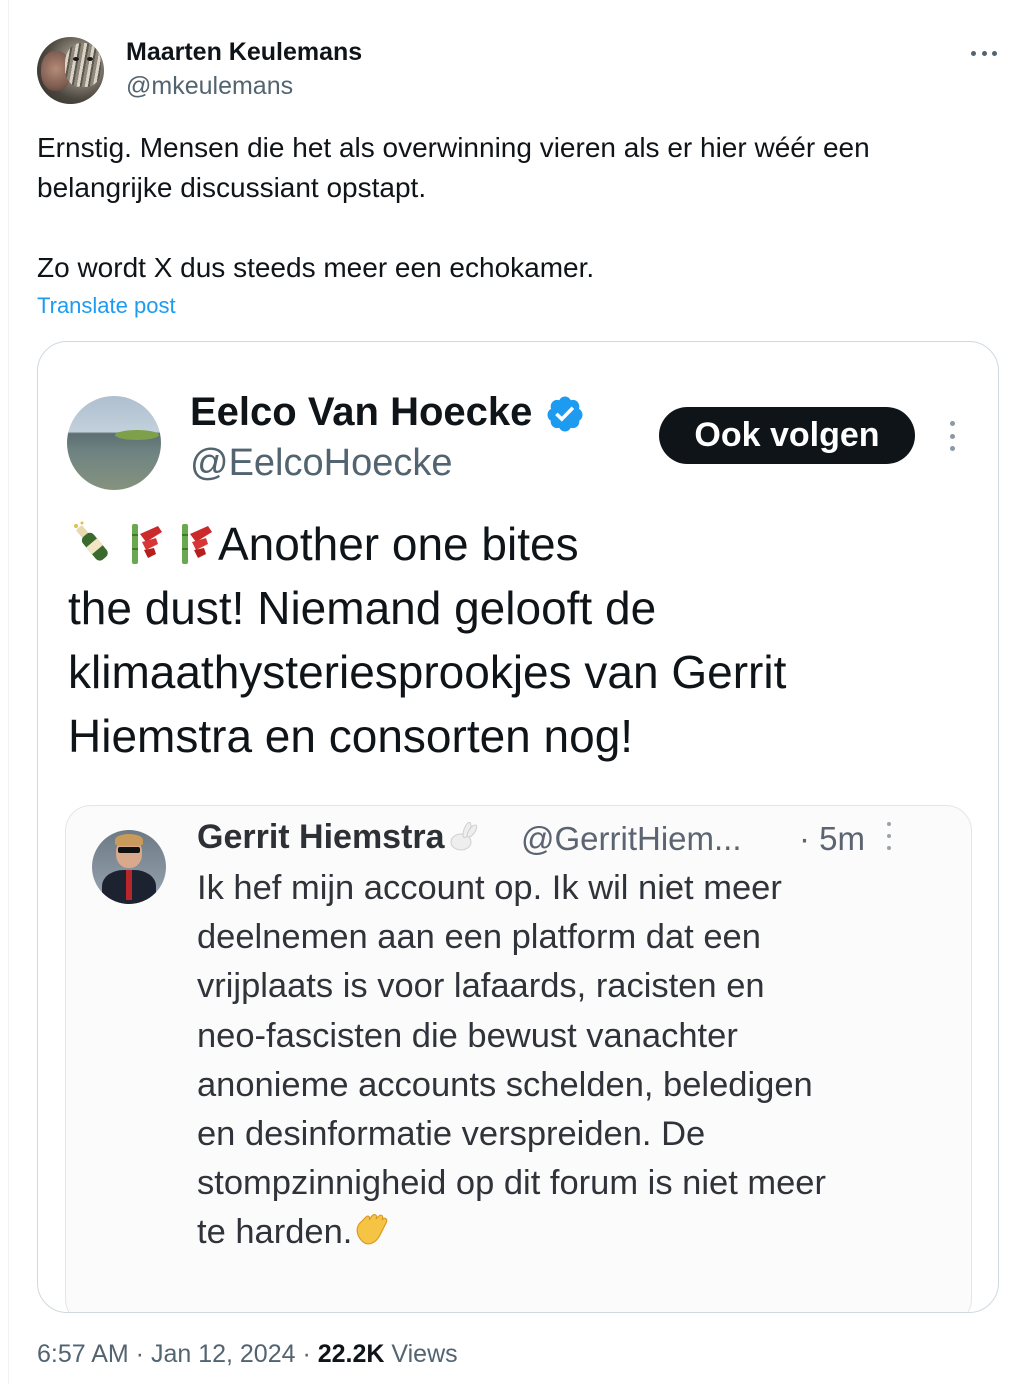 The width and height of the screenshot is (1026, 1384). What do you see at coordinates (361, 412) in the screenshot?
I see `attached-author-name: Eelco Van Hoecke` at bounding box center [361, 412].